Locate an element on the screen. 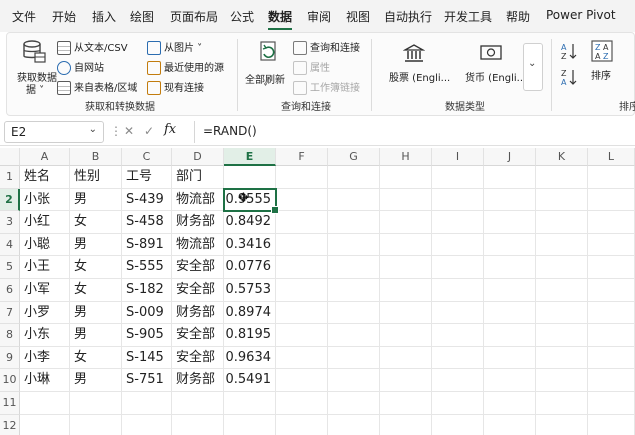 The height and width of the screenshot is (435, 635). cell-a6: 小军 is located at coordinates (45, 290).